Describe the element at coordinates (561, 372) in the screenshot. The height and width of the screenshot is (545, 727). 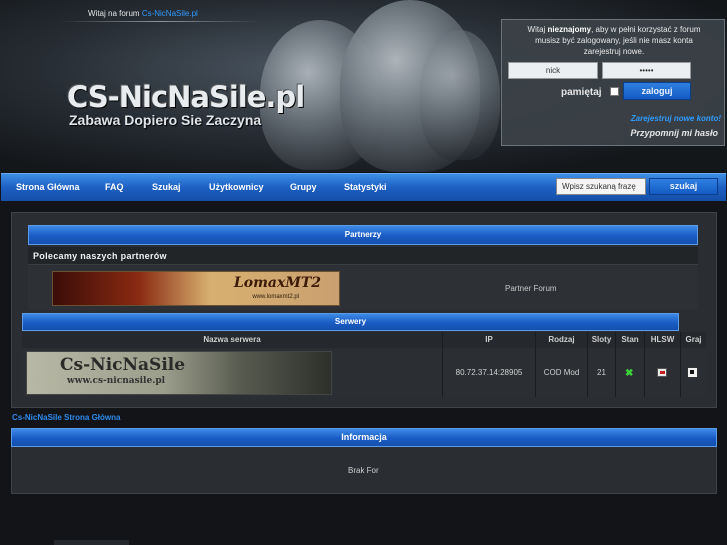
I see `server-type: COD Mod` at that location.